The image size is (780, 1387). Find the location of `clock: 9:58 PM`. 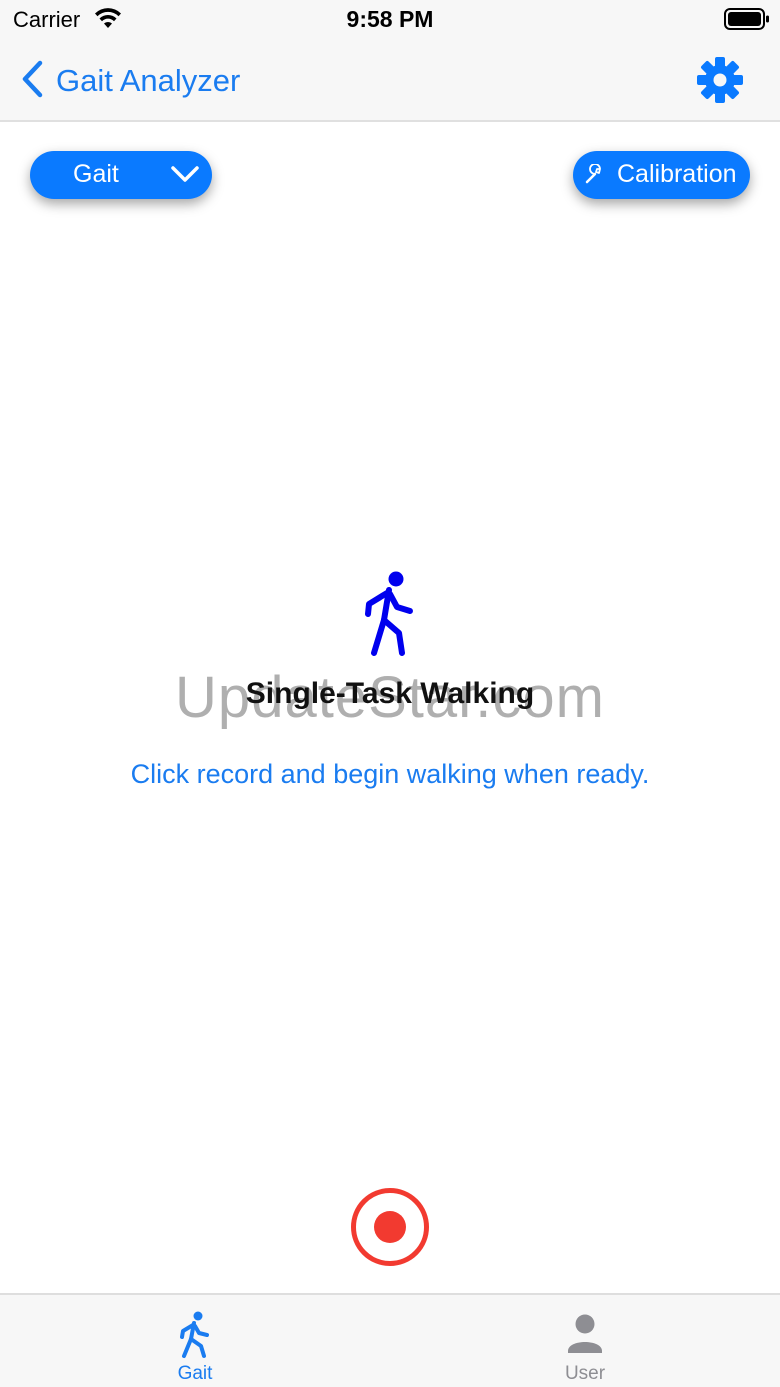

clock: 9:58 PM is located at coordinates (390, 19).